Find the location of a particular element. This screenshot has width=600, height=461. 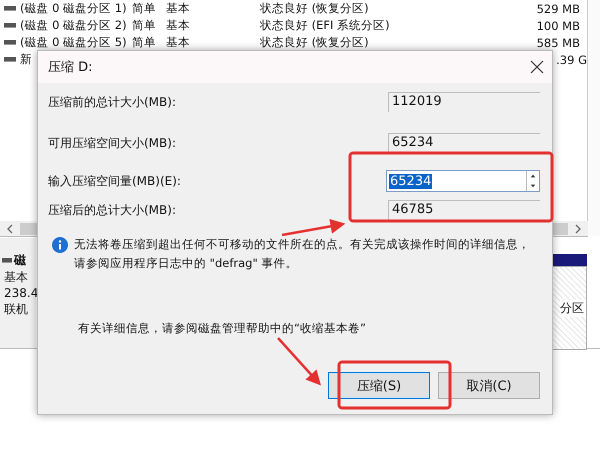

size-cell-text: 585 MB is located at coordinates (558, 43).